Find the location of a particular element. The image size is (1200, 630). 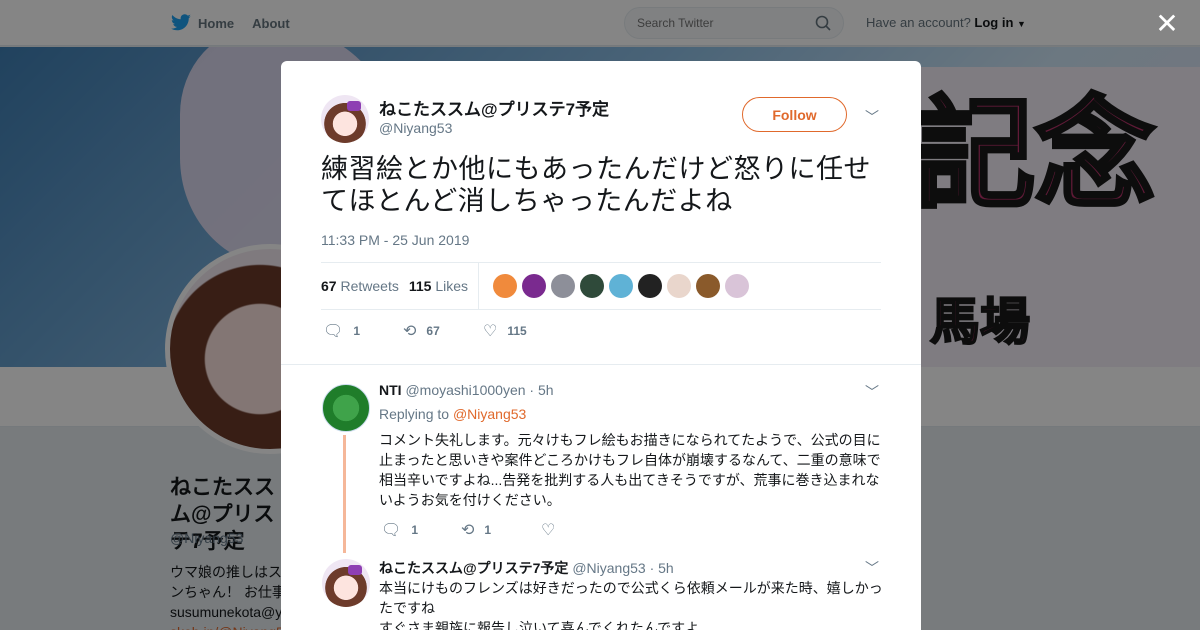

like-button: ♡ is located at coordinates (548, 530).